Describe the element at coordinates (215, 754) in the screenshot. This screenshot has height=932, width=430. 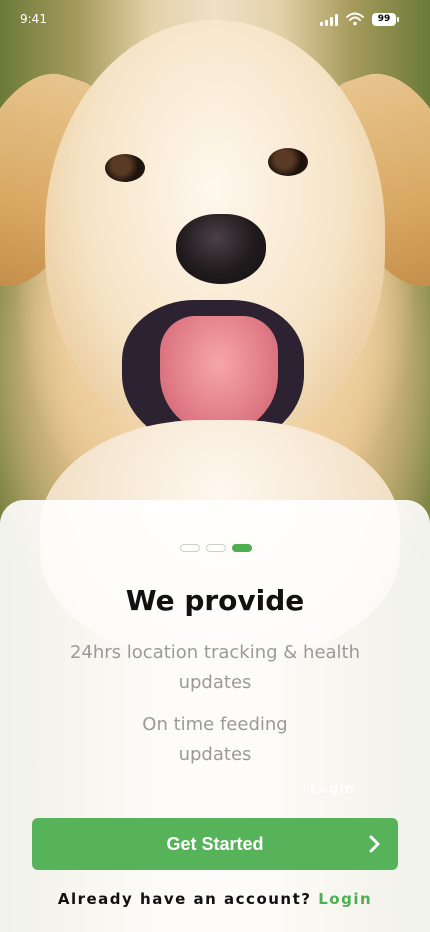
I see `feature-line-4: updates` at that location.